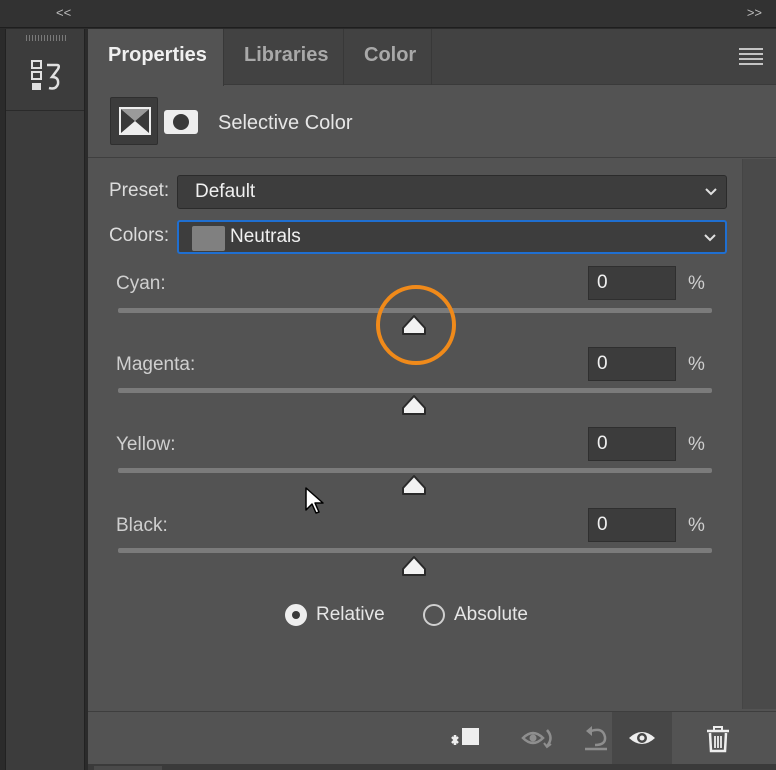  I want to click on absolute-label: Absolute, so click(491, 615).